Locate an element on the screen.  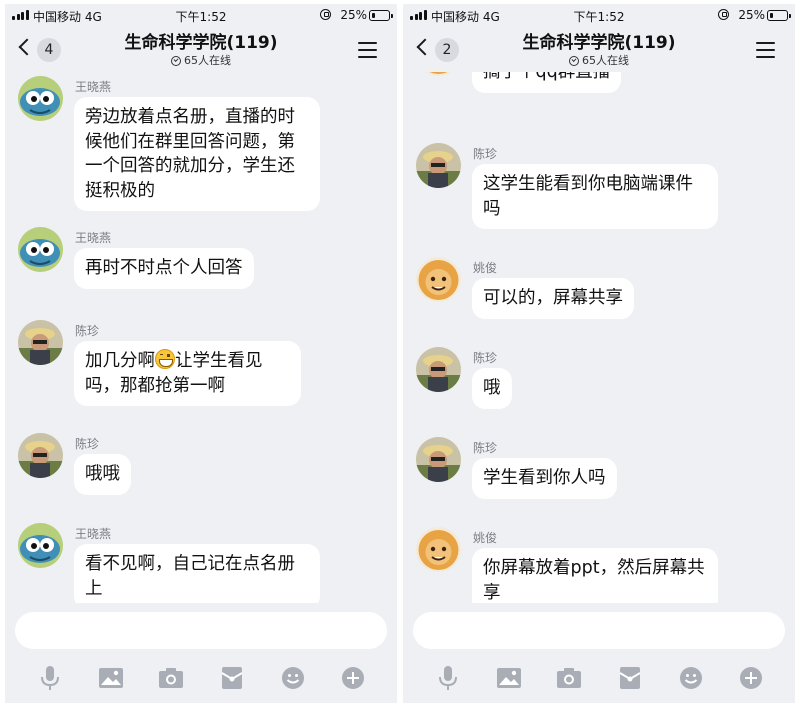
message-bubble: 哦哦 is located at coordinates (102, 474).